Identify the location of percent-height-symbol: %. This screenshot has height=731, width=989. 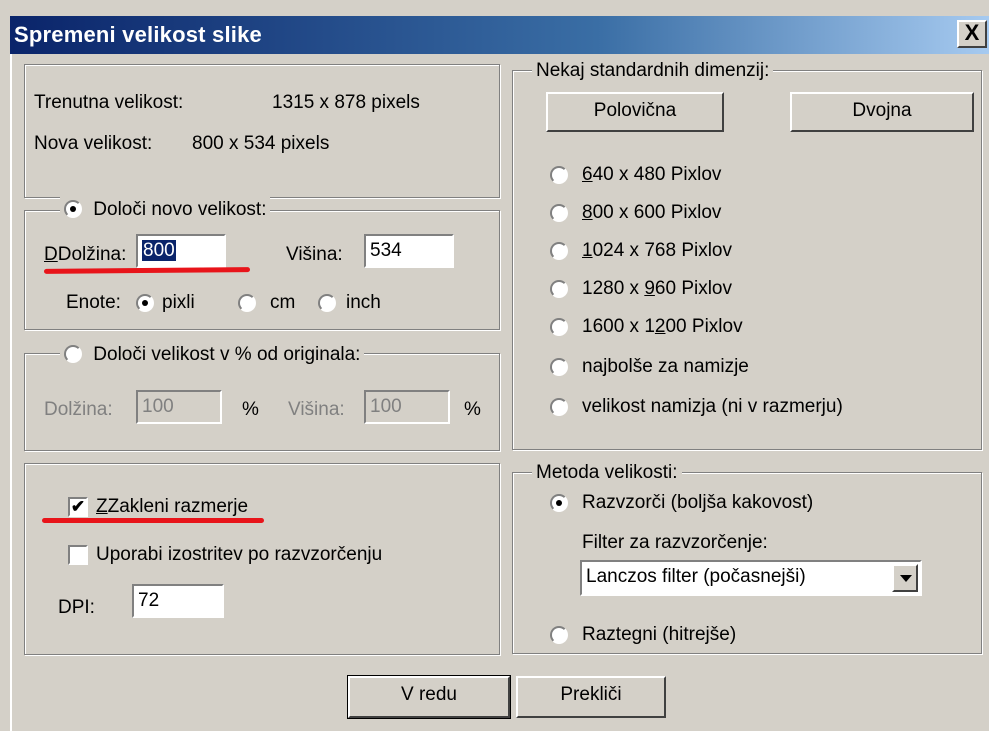
(472, 409).